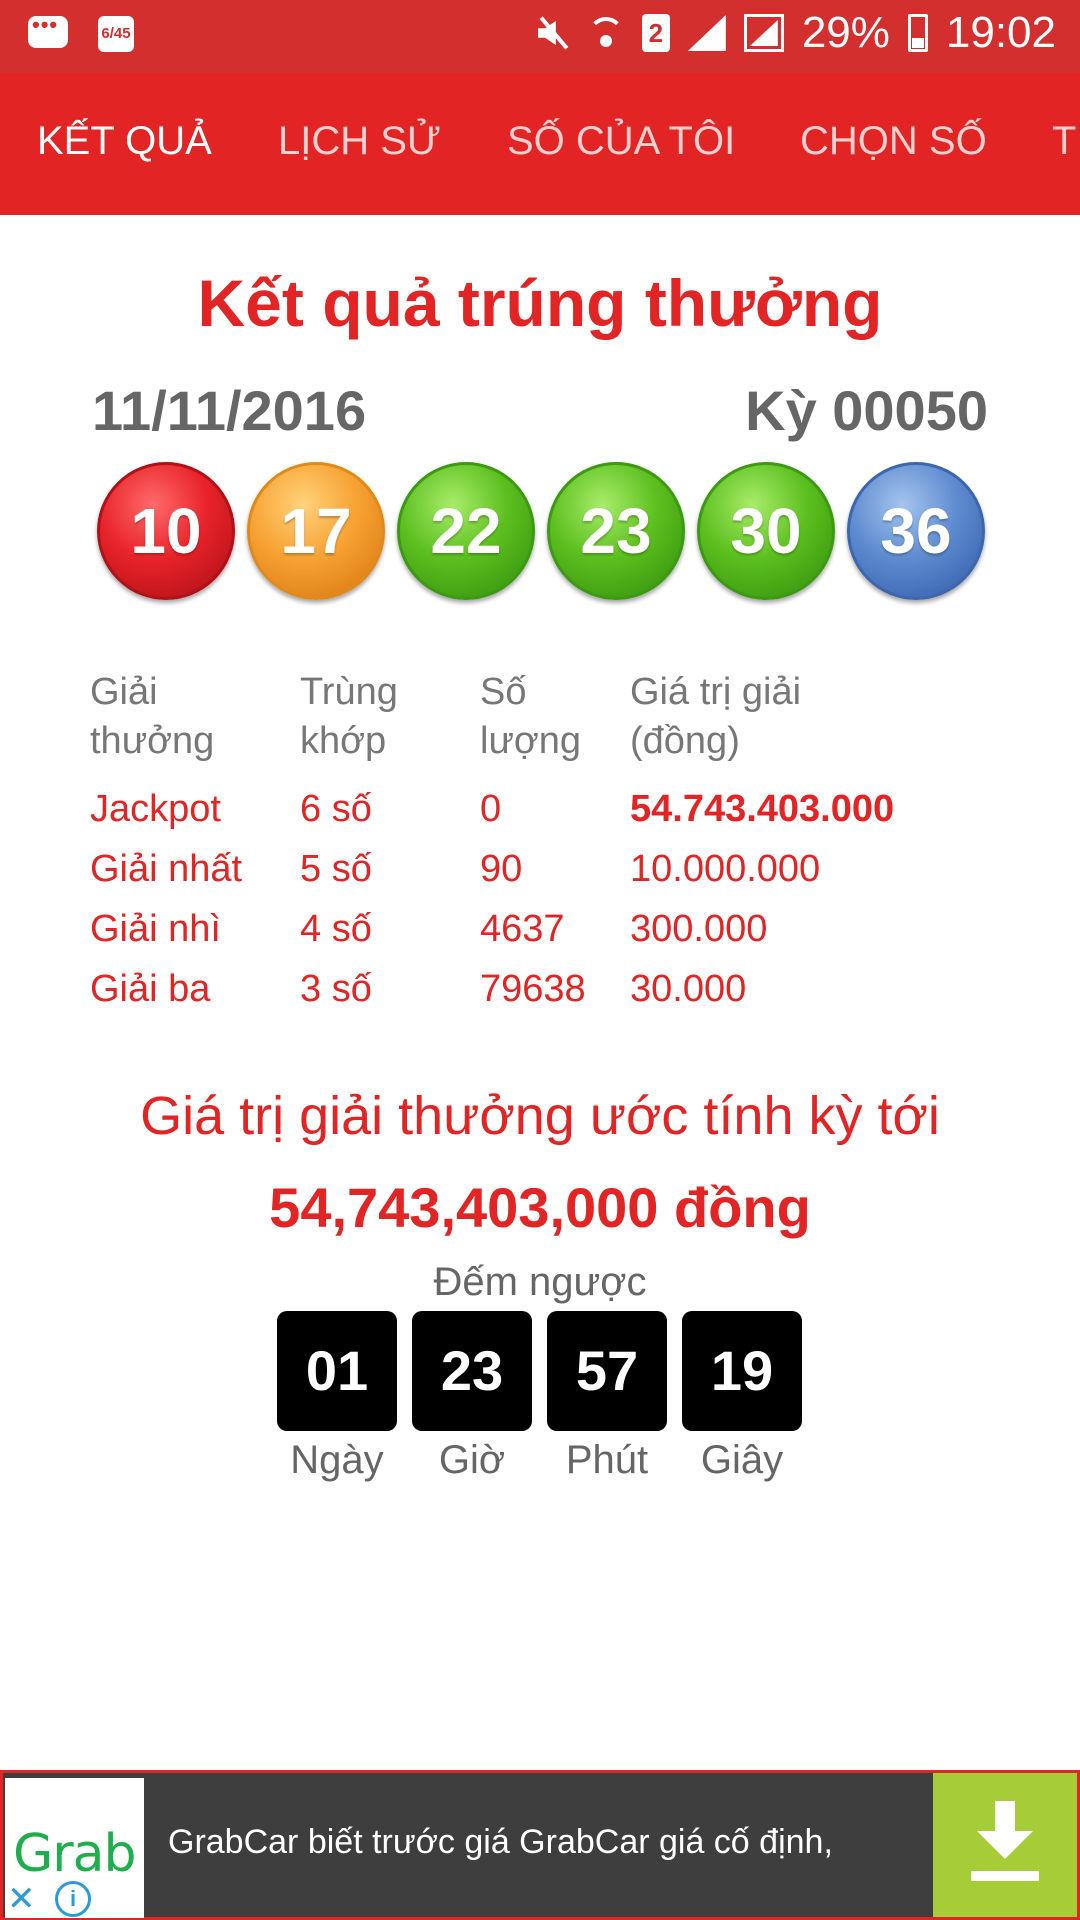  I want to click on prize-match: 6 số, so click(336, 809).